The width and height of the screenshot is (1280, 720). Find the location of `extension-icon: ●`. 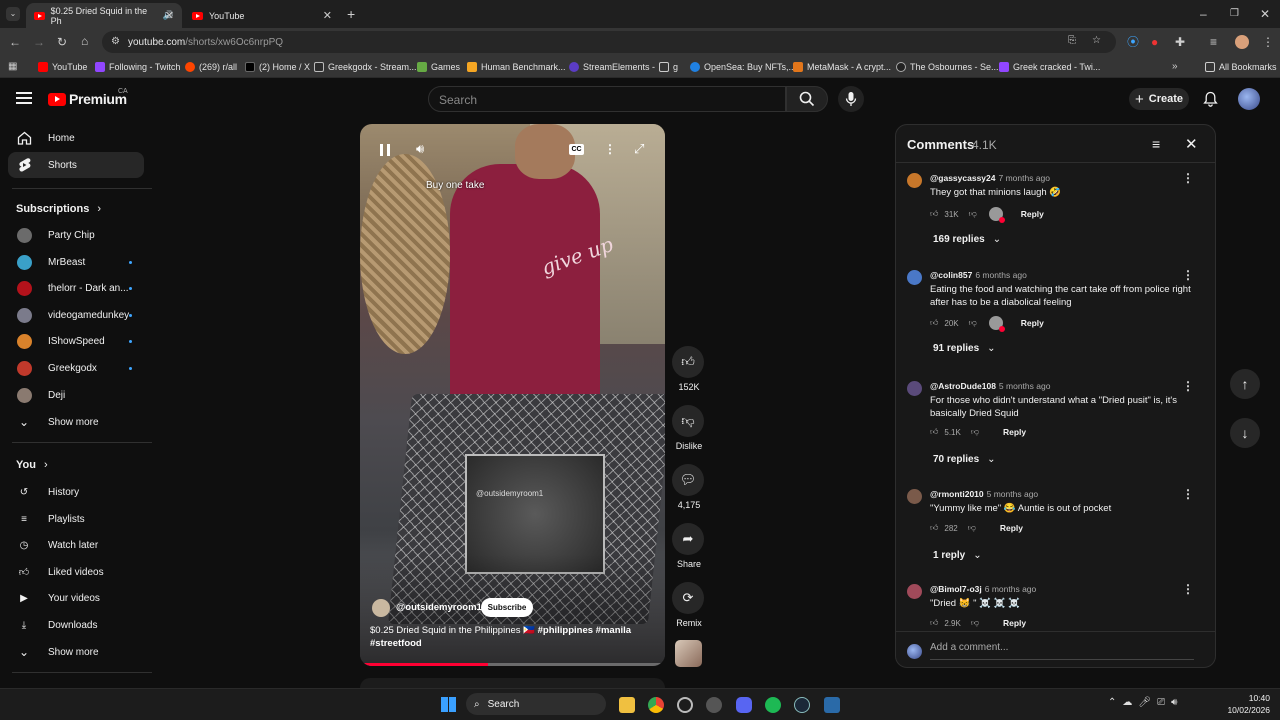

extension-icon: ● is located at coordinates (1154, 42).